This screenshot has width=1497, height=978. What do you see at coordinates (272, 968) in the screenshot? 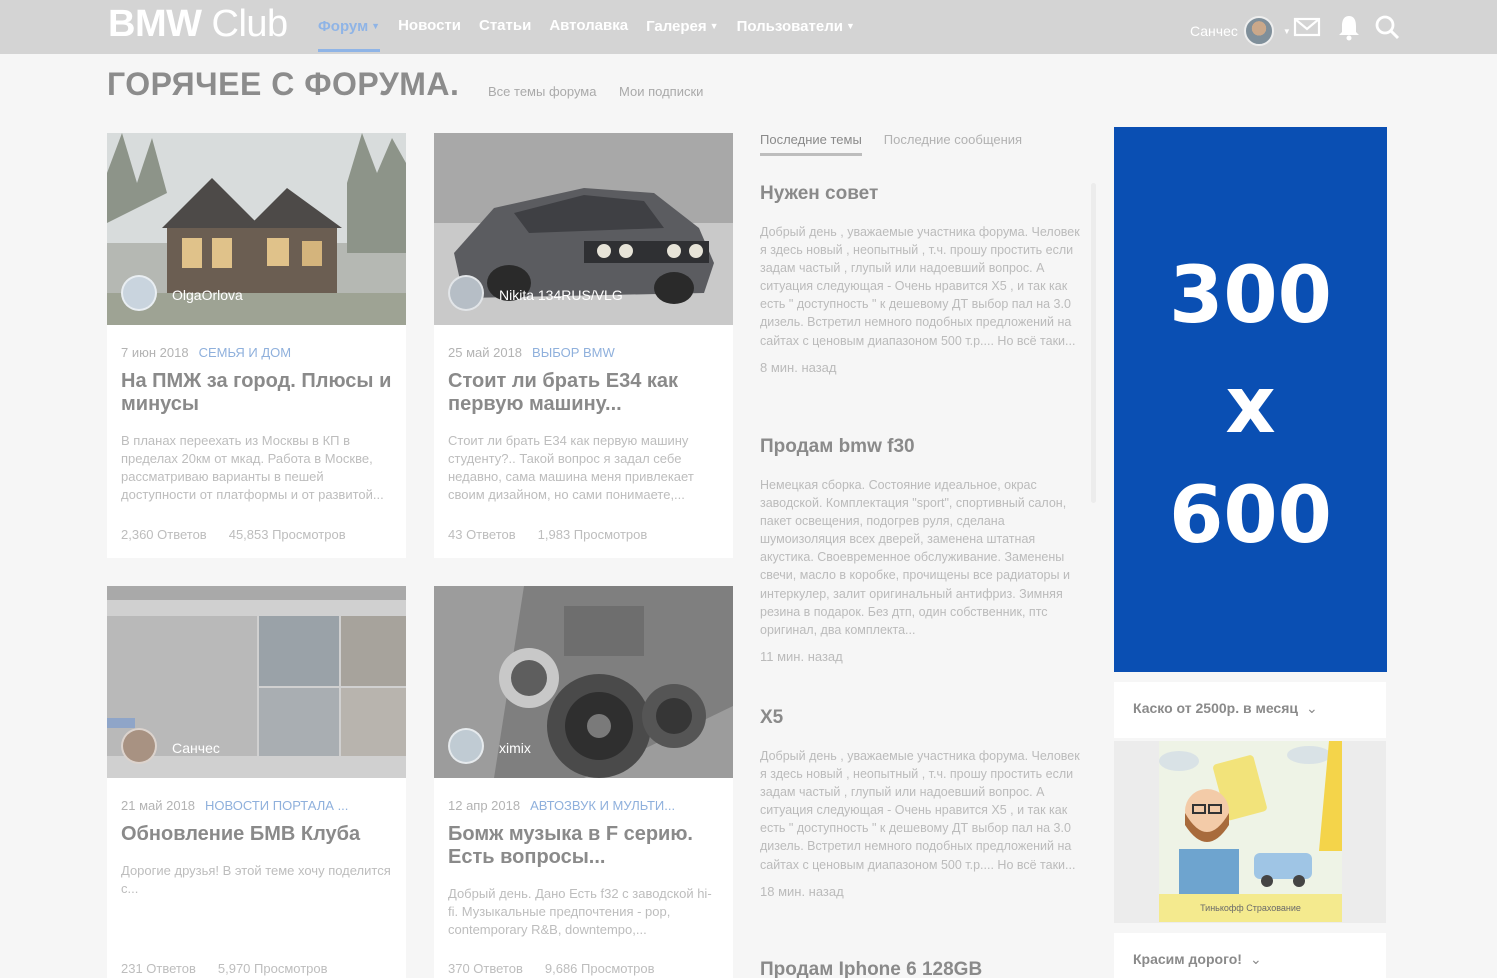
I see `views-count: 5,970 Просмотров` at bounding box center [272, 968].